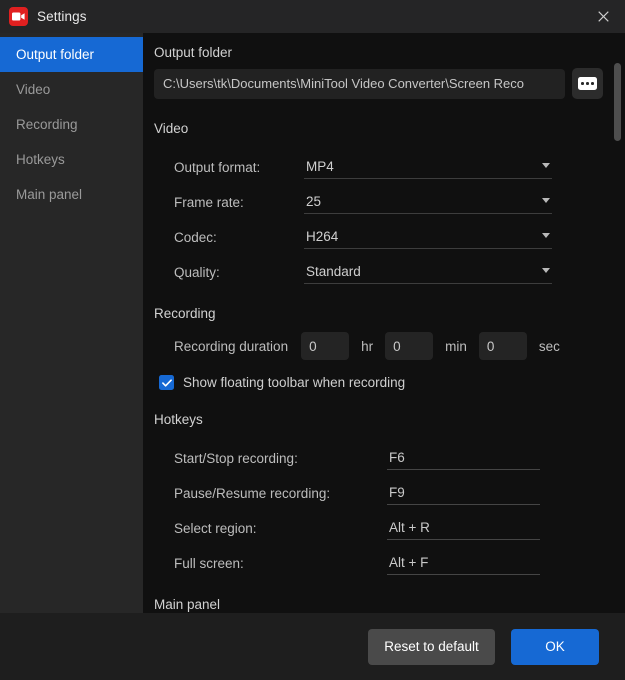 This screenshot has height=680, width=625. What do you see at coordinates (333, 271) in the screenshot?
I see `quality-value: Standard` at bounding box center [333, 271].